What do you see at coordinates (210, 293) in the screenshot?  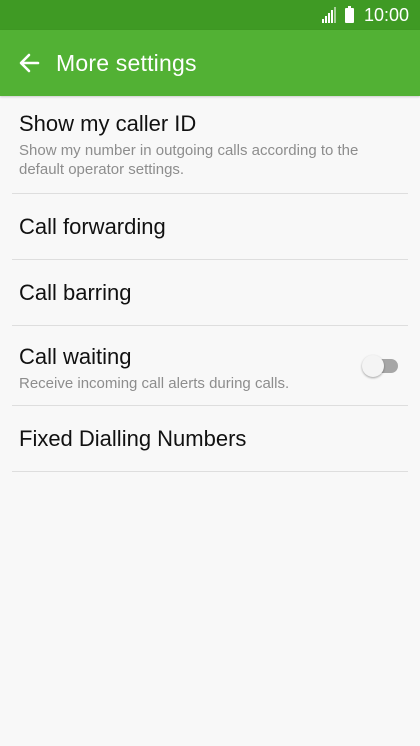 I see `setting-call-barring: Call barring` at bounding box center [210, 293].